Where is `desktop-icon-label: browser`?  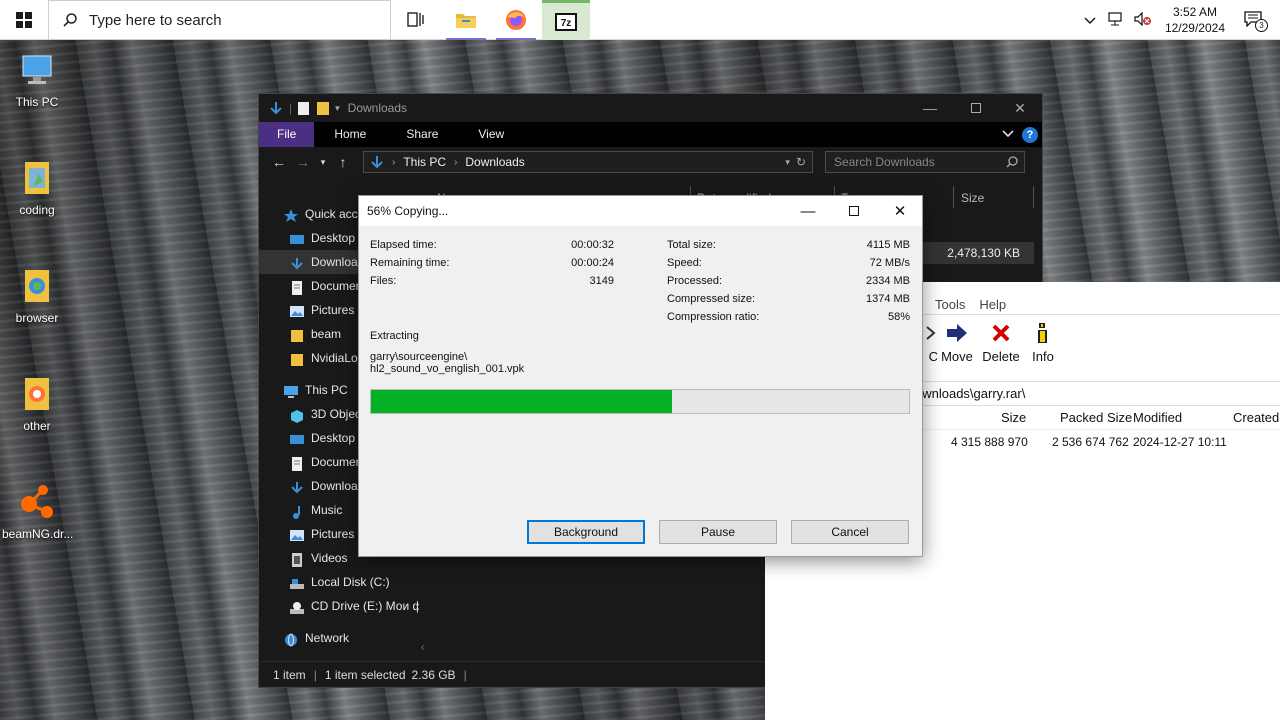 desktop-icon-label: browser is located at coordinates (37, 318).